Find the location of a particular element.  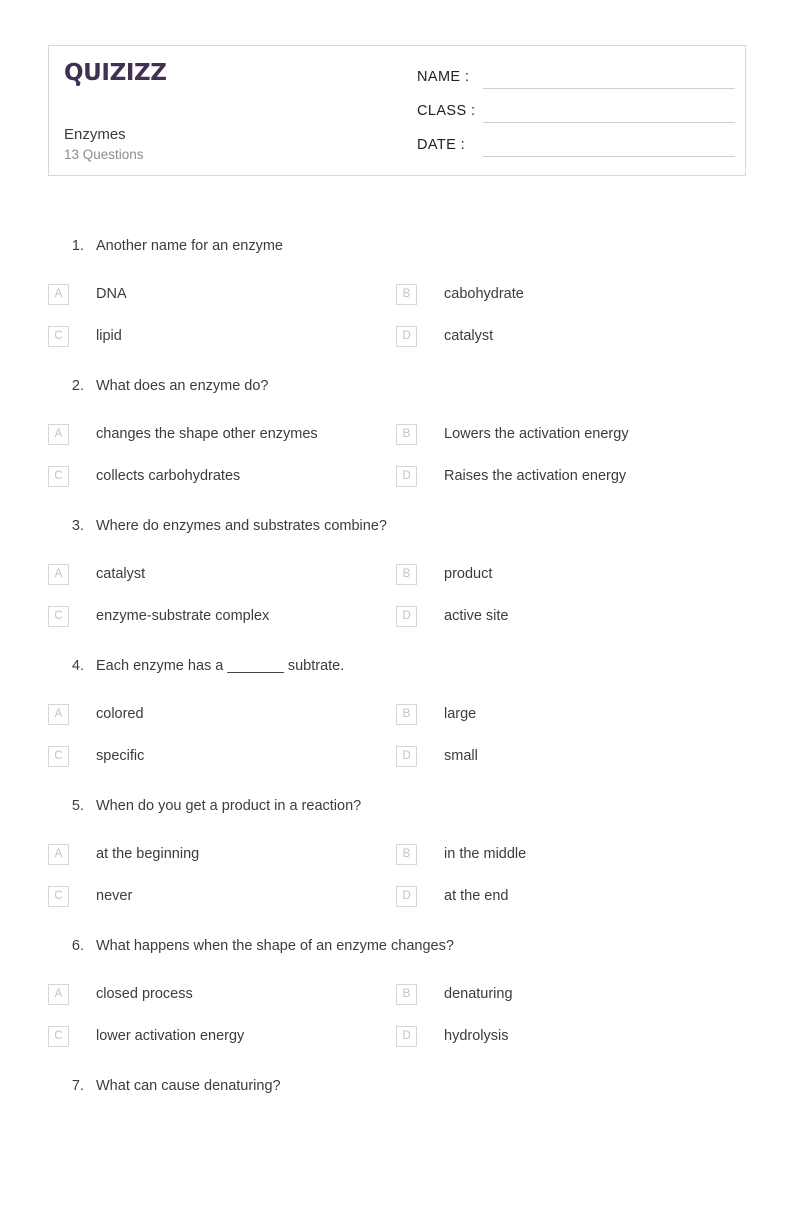

answer-option-c: Ccollects carbohydrates is located at coordinates (223, 479).